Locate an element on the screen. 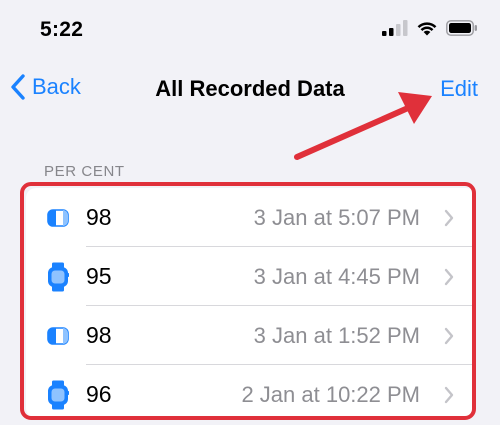 The width and height of the screenshot is (500, 425). recorded-time: 3 Jan at 4:45 PM is located at coordinates (336, 276).